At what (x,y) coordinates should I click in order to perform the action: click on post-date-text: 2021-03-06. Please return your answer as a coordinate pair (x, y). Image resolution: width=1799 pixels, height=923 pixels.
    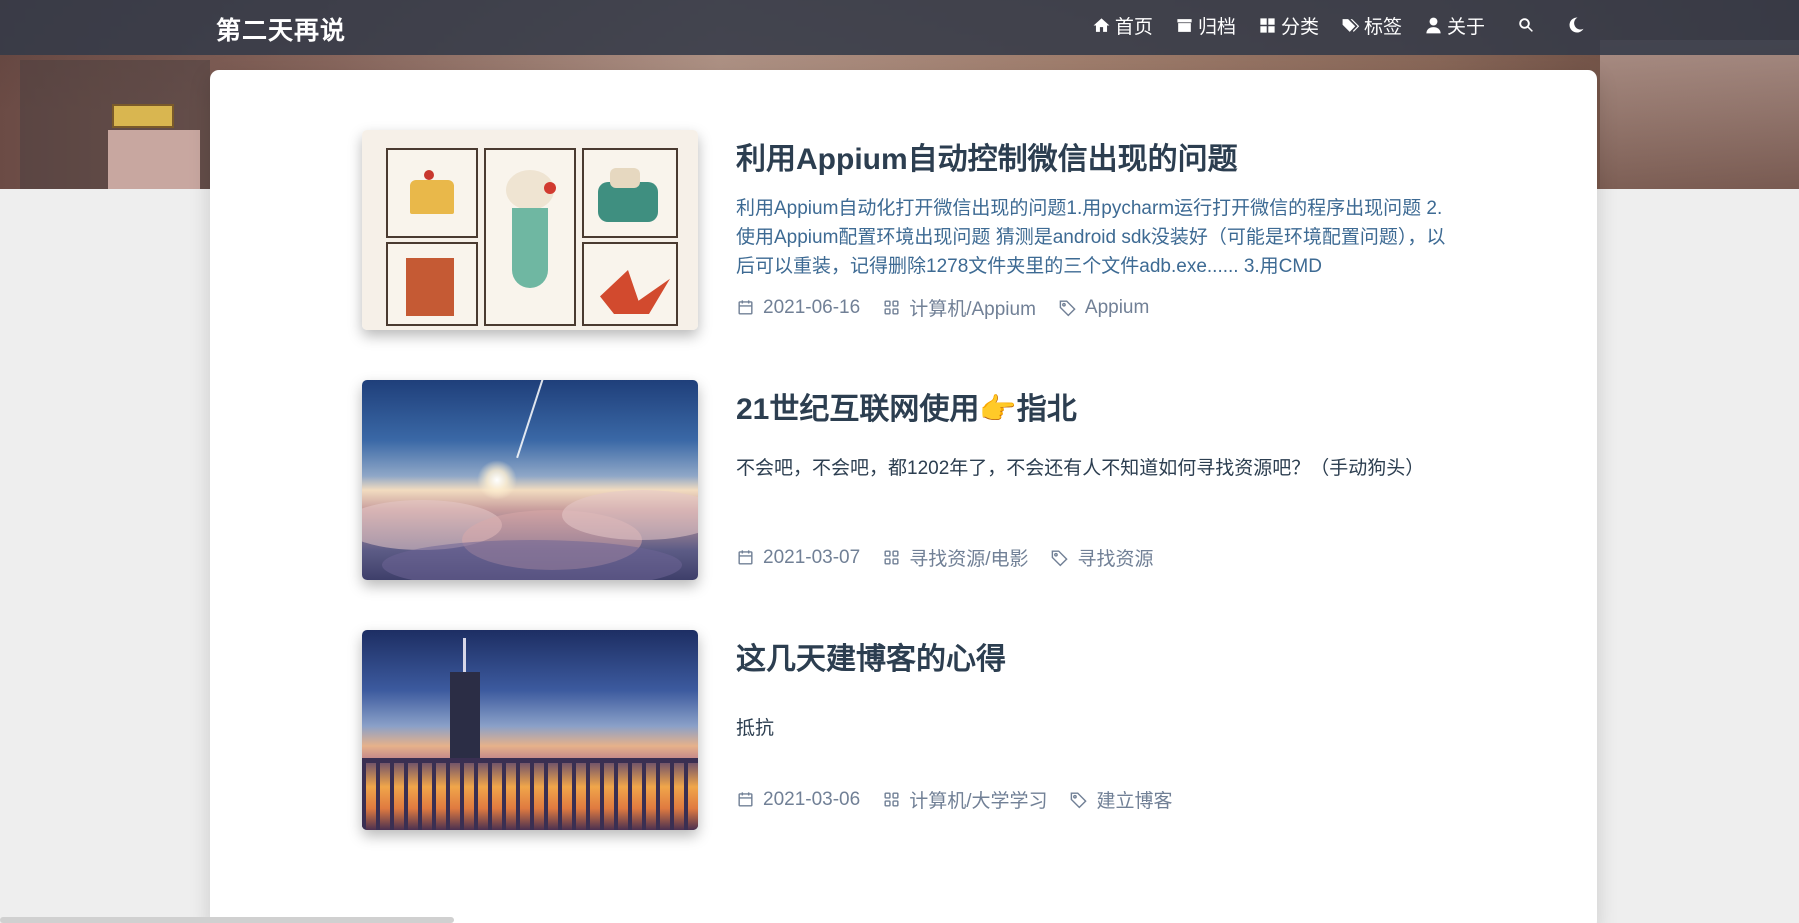
    Looking at the image, I should click on (812, 799).